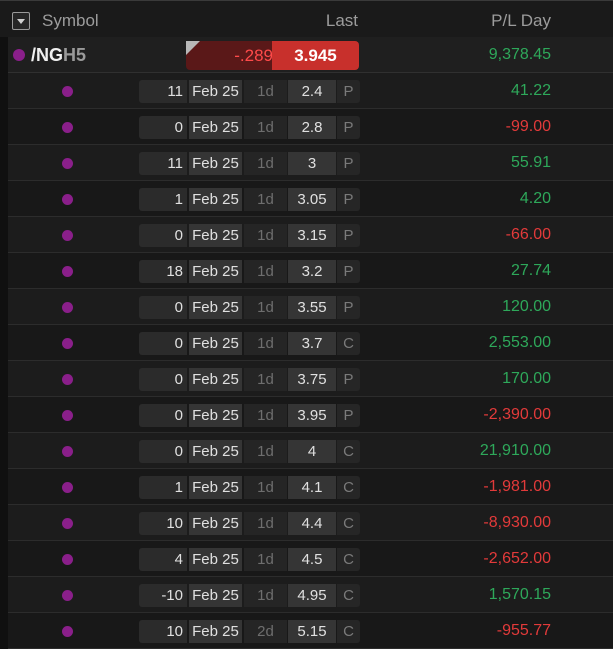 The width and height of the screenshot is (613, 649). I want to click on column-header: Symbol Last P/L Day, so click(306, 18).